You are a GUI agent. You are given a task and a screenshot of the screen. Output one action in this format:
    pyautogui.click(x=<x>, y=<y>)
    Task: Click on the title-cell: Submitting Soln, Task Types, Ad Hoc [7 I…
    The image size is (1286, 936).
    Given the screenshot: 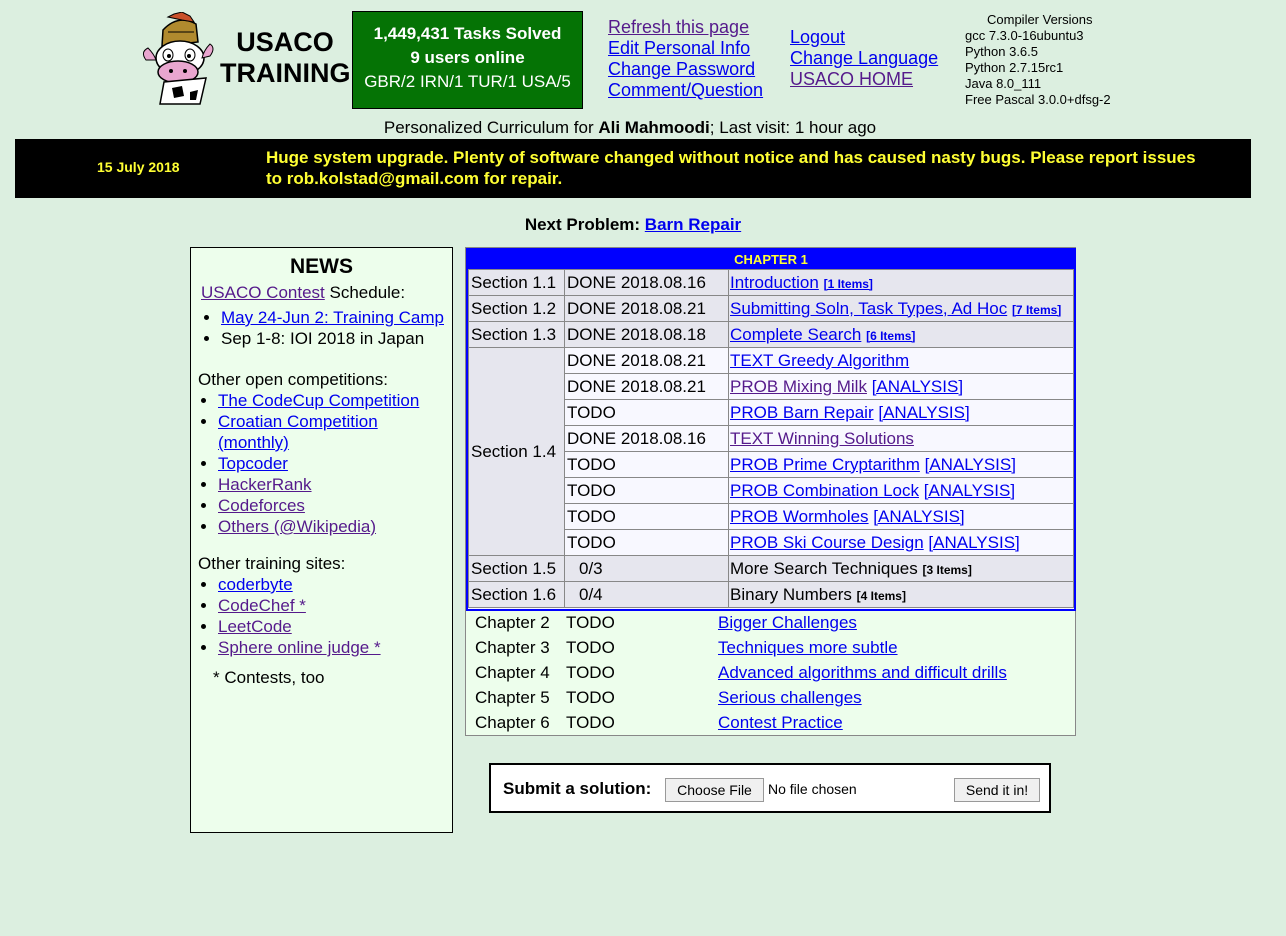 What is the action you would take?
    pyautogui.click(x=901, y=308)
    